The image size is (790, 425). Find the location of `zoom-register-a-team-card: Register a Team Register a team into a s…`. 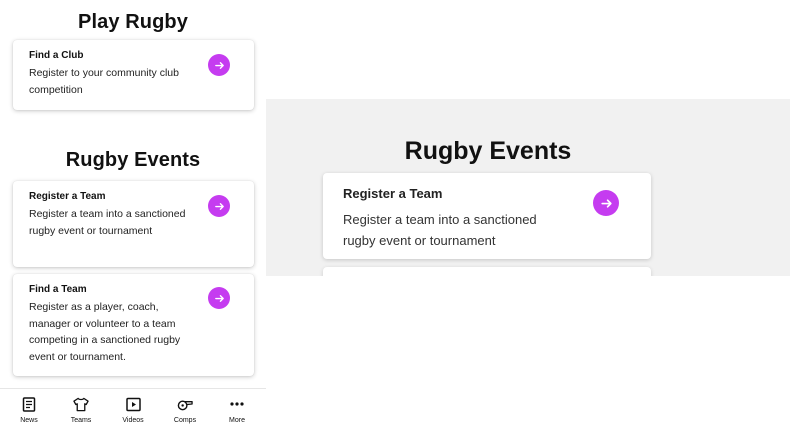

zoom-register-a-team-card: Register a Team Register a team into a s… is located at coordinates (487, 216).